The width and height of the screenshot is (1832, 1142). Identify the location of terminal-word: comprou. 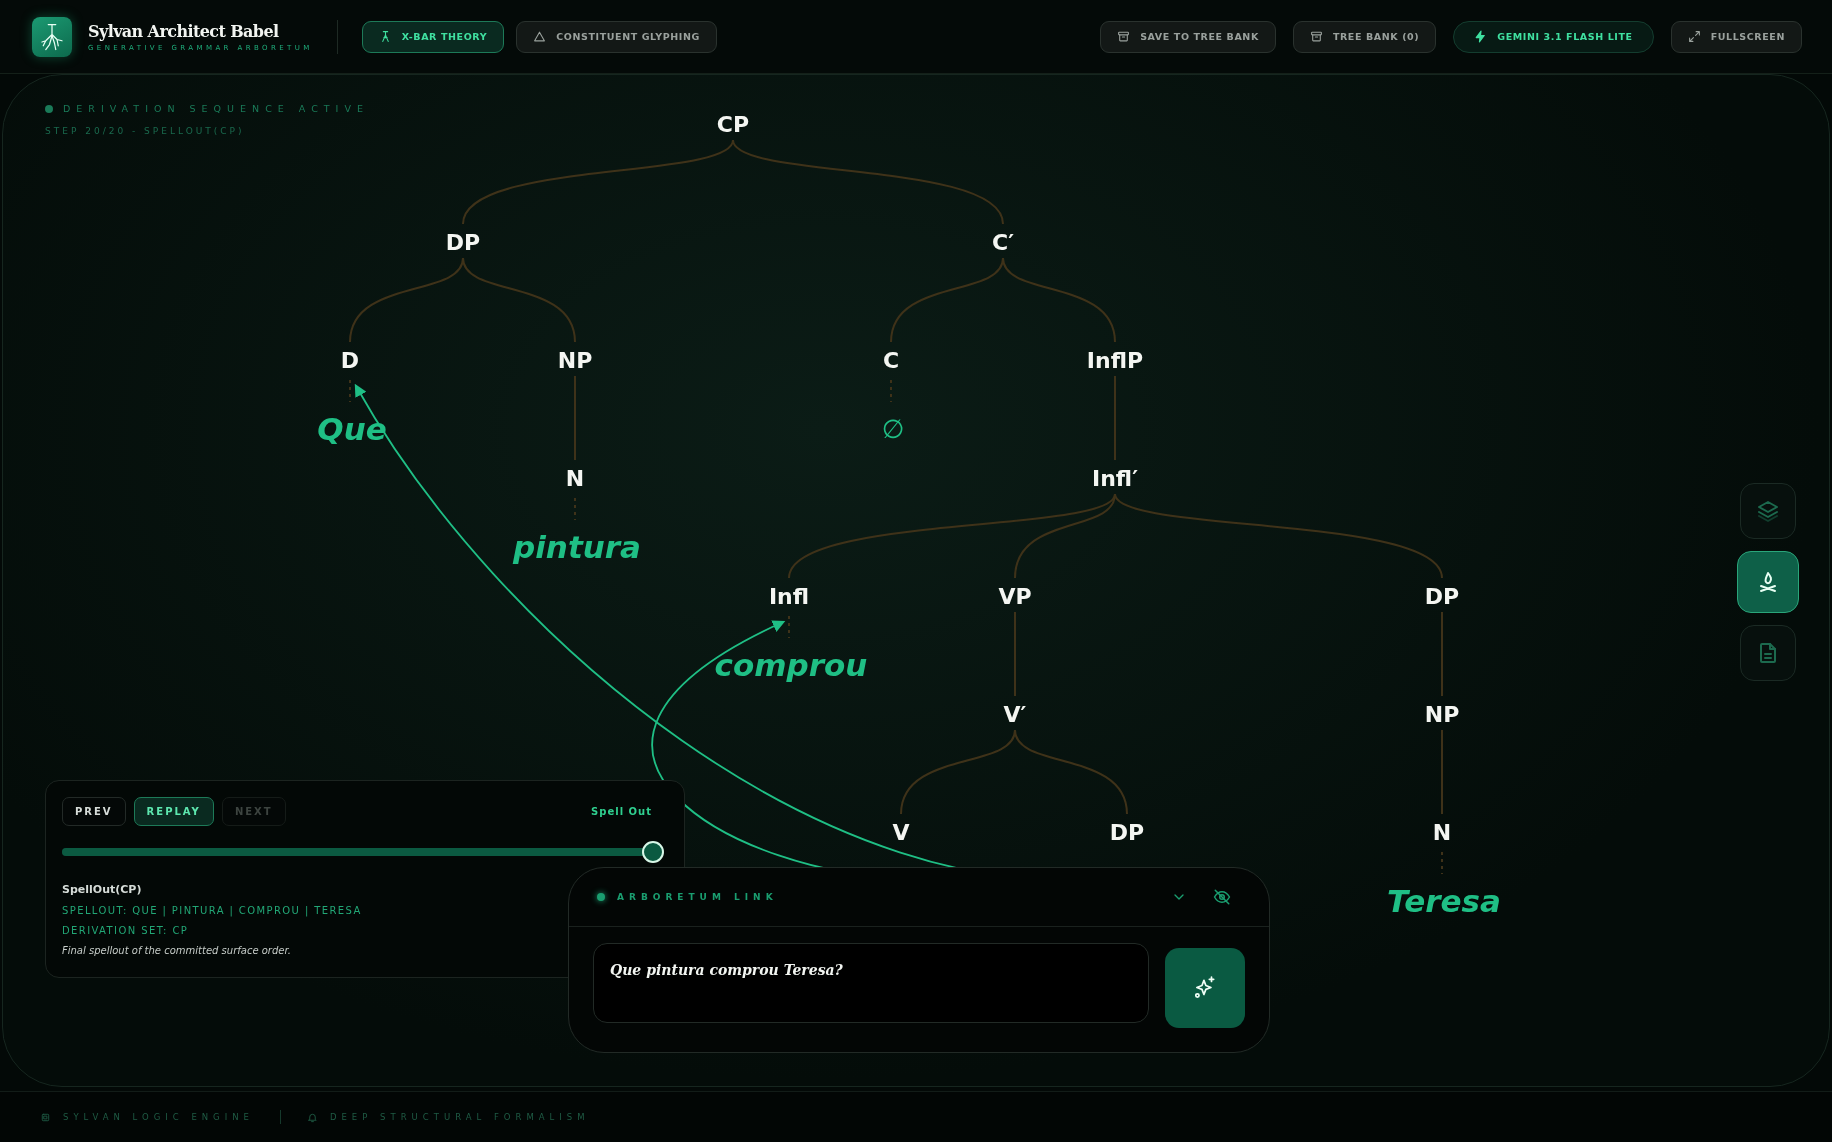
(791, 665).